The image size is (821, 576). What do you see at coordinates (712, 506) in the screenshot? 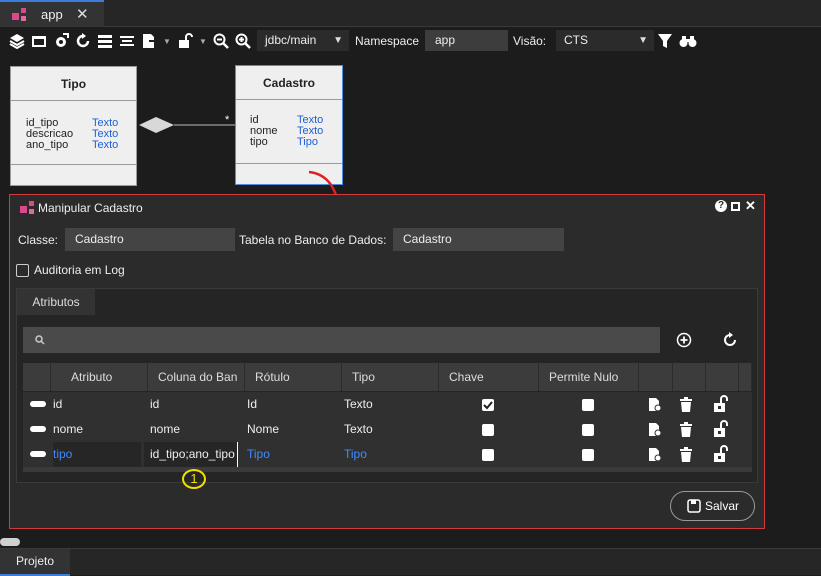
I see `save-button: Salvar` at bounding box center [712, 506].